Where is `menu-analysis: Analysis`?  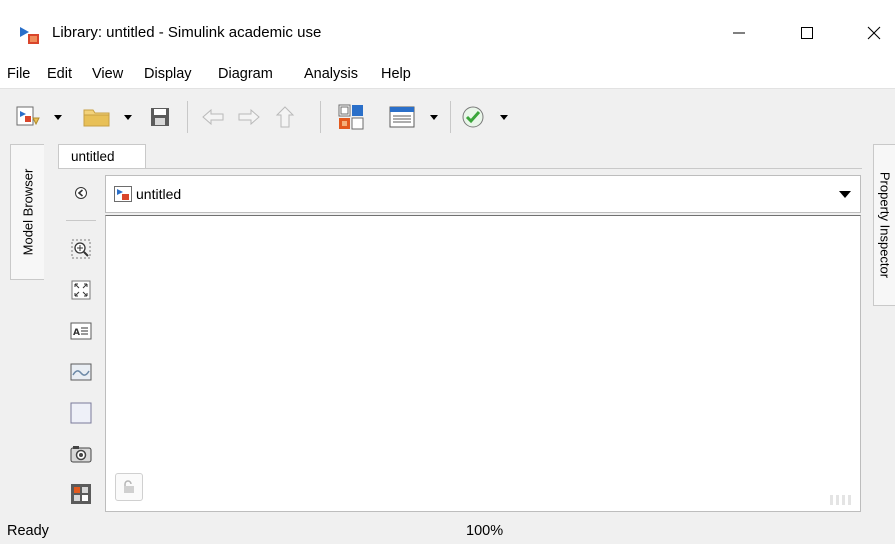 menu-analysis: Analysis is located at coordinates (331, 74).